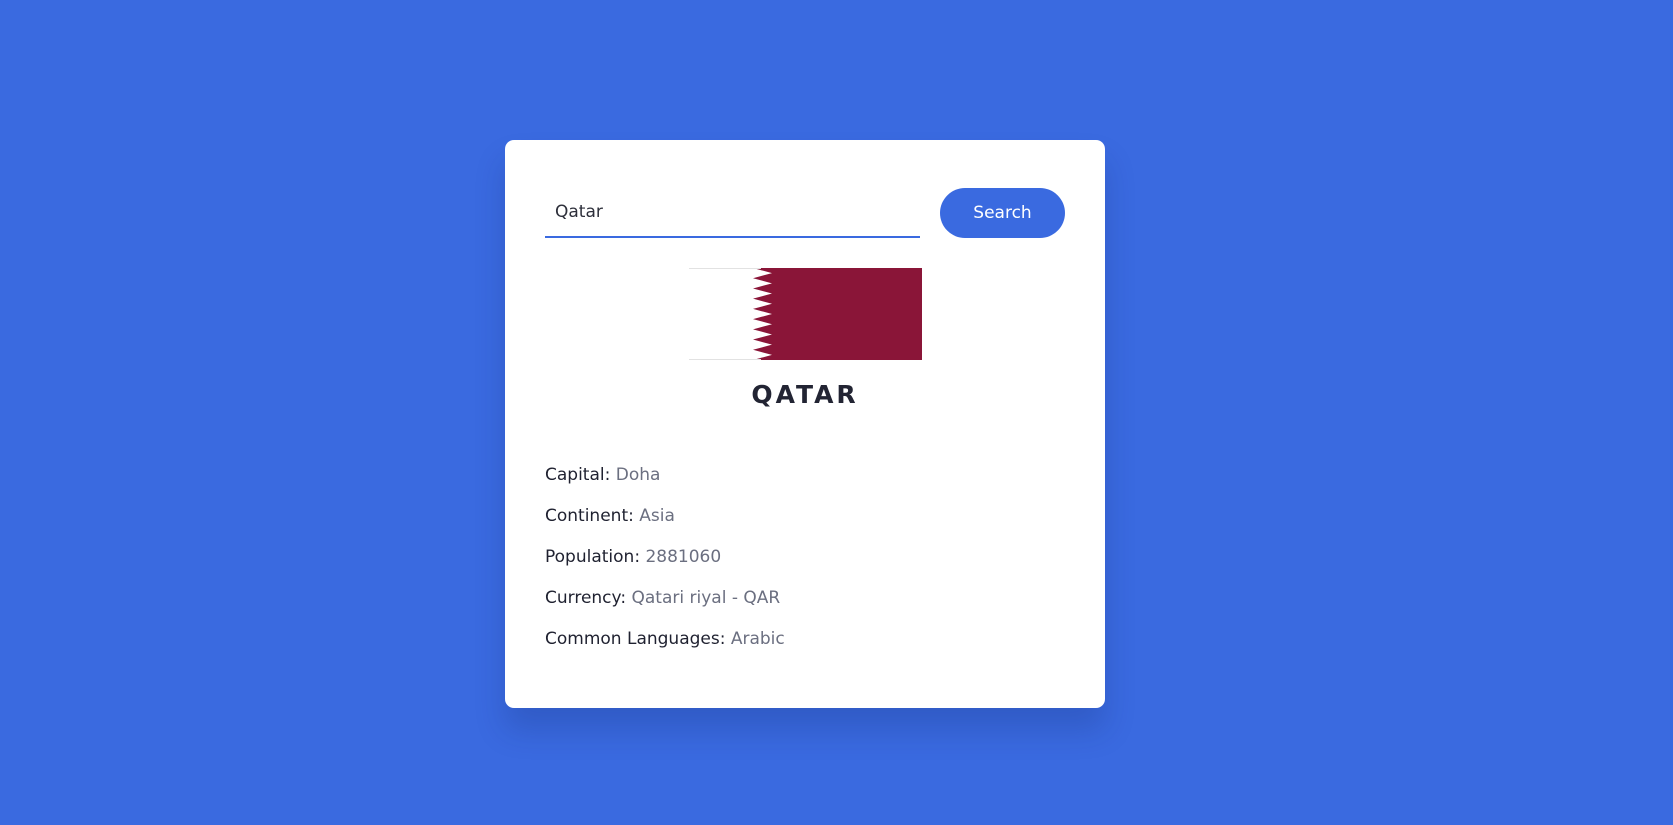 This screenshot has width=1673, height=825. Describe the element at coordinates (586, 598) in the screenshot. I see `detail-label: Currency:` at that location.